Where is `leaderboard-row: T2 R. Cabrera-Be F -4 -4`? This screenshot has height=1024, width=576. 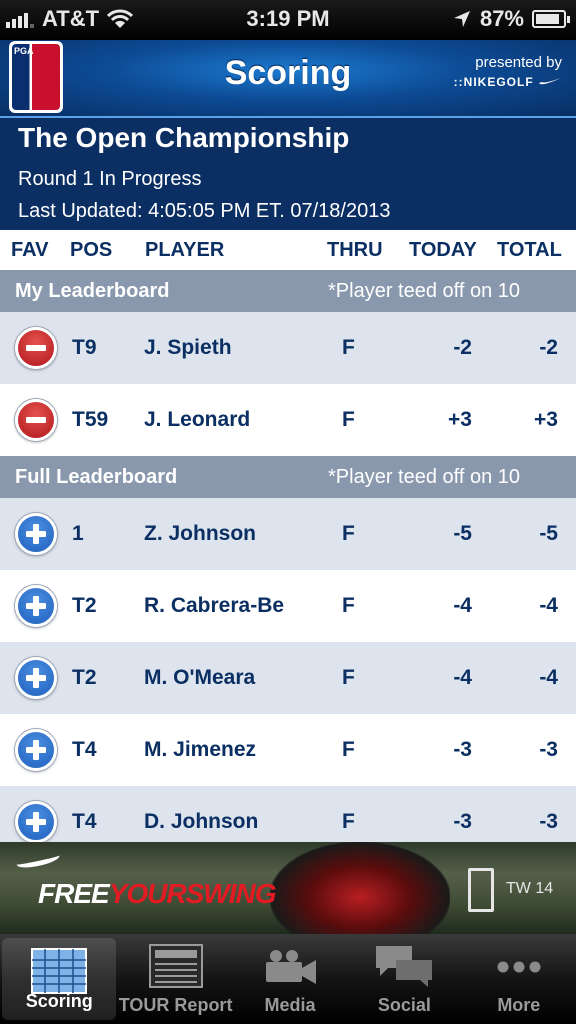 leaderboard-row: T2 R. Cabrera-Be F -4 -4 is located at coordinates (288, 606).